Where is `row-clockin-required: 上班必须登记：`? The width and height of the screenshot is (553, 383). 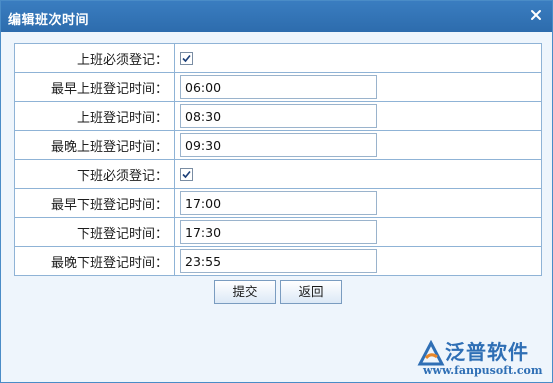 row-clockin-required: 上班必须登记： is located at coordinates (278, 58).